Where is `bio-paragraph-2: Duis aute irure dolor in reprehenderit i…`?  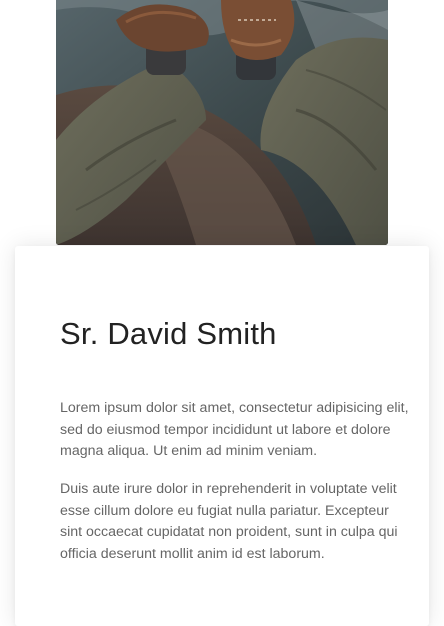 bio-paragraph-2: Duis aute irure dolor in reprehenderit i… is located at coordinates (229, 521).